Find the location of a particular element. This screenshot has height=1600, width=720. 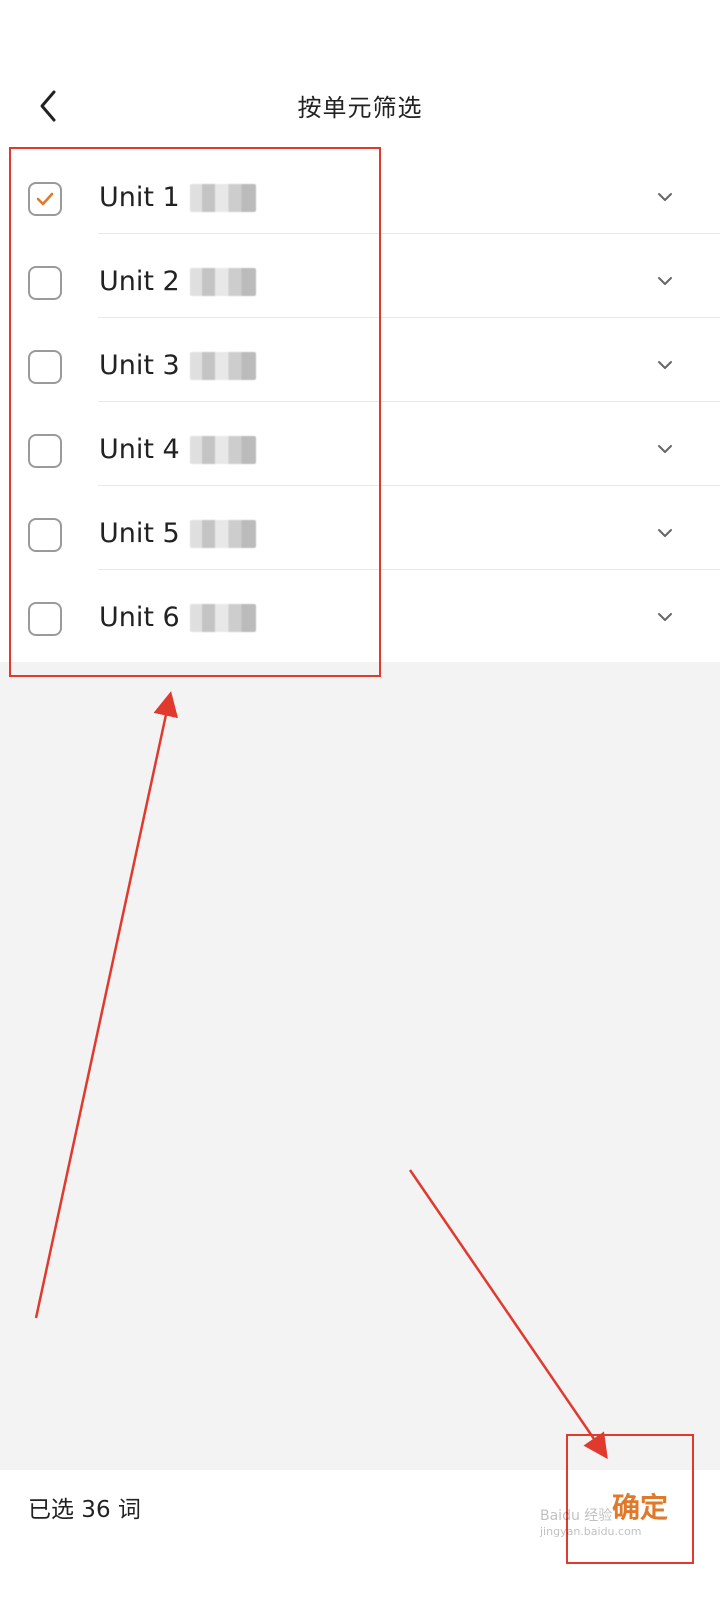

page-title: 按单元筛选 is located at coordinates (360, 108).